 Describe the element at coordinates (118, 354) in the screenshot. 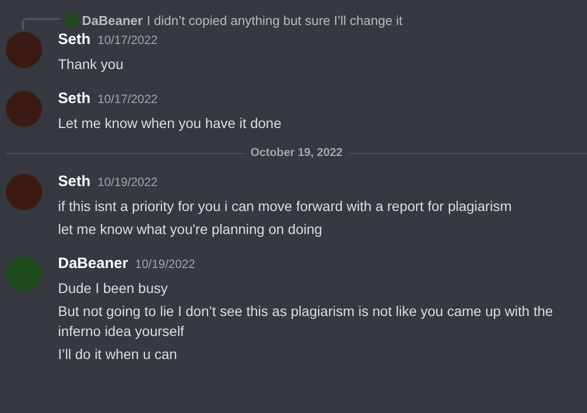

I see `message-text: I’ll do it when u can` at that location.